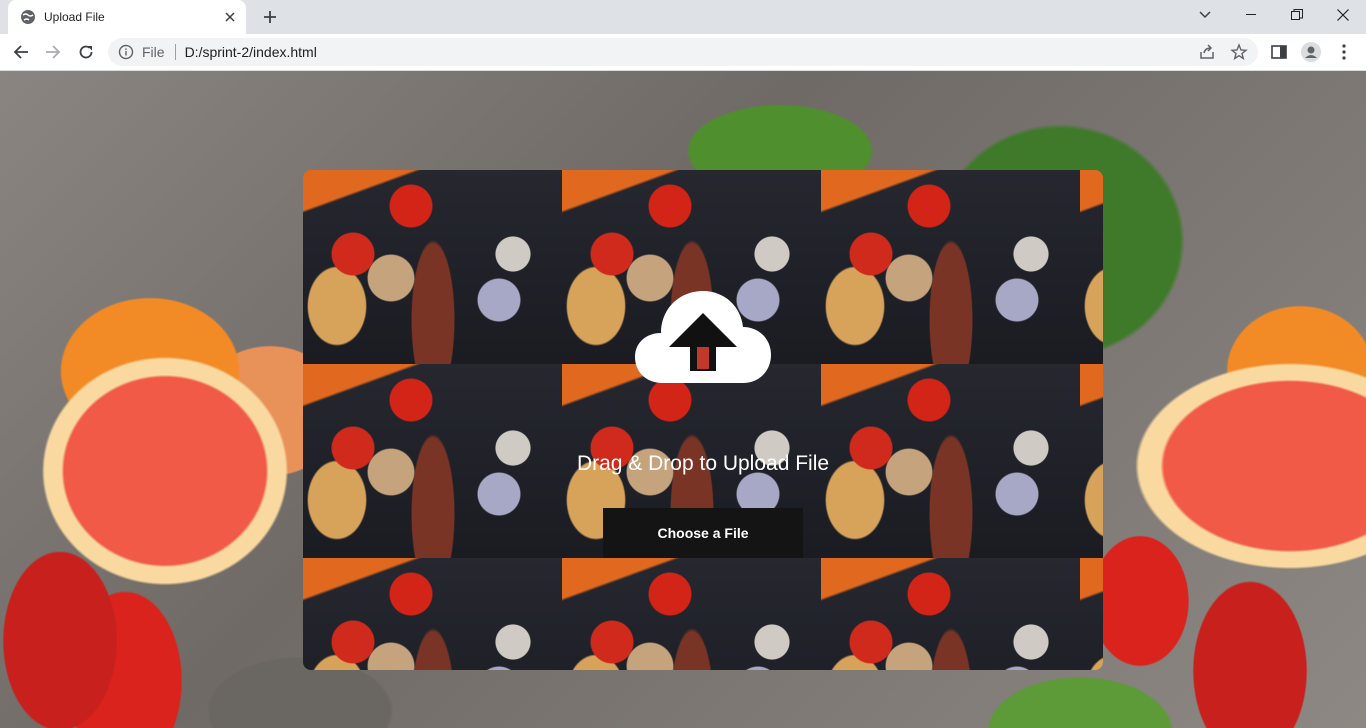  Describe the element at coordinates (1344, 52) in the screenshot. I see `more-menu-icon` at that location.